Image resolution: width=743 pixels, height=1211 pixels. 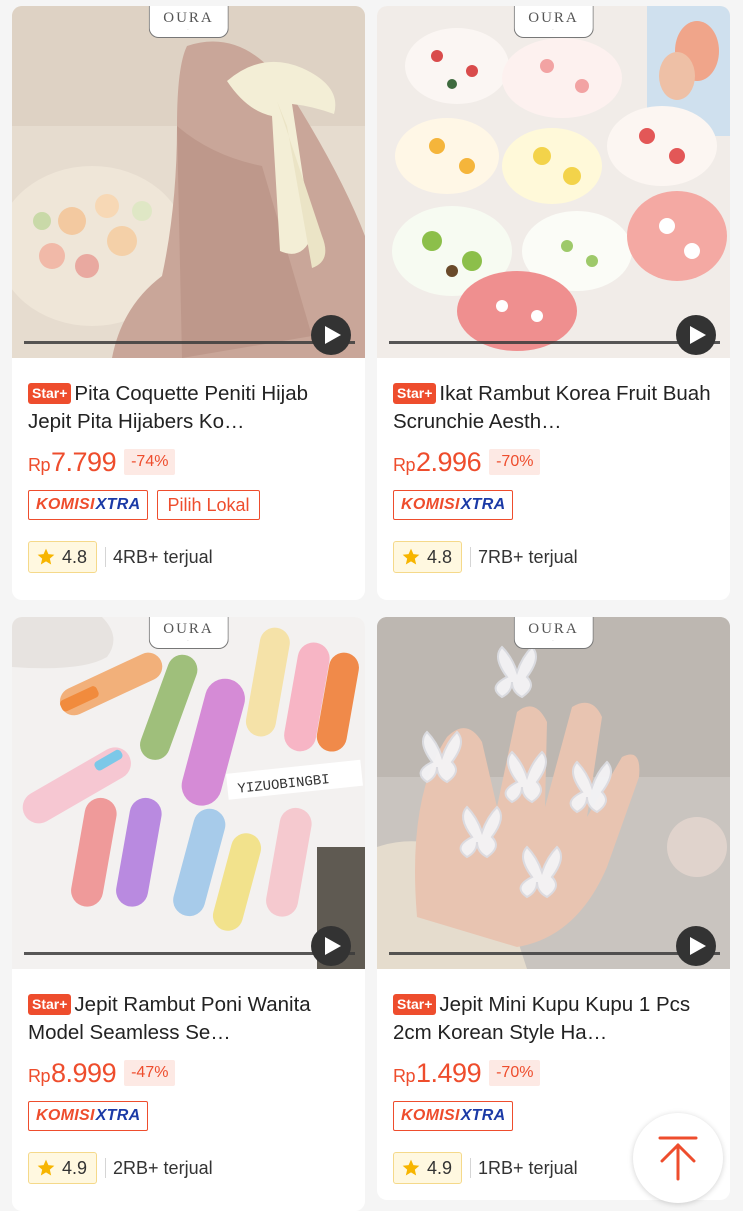 I want to click on product-price: Rp2.996, so click(x=437, y=461).